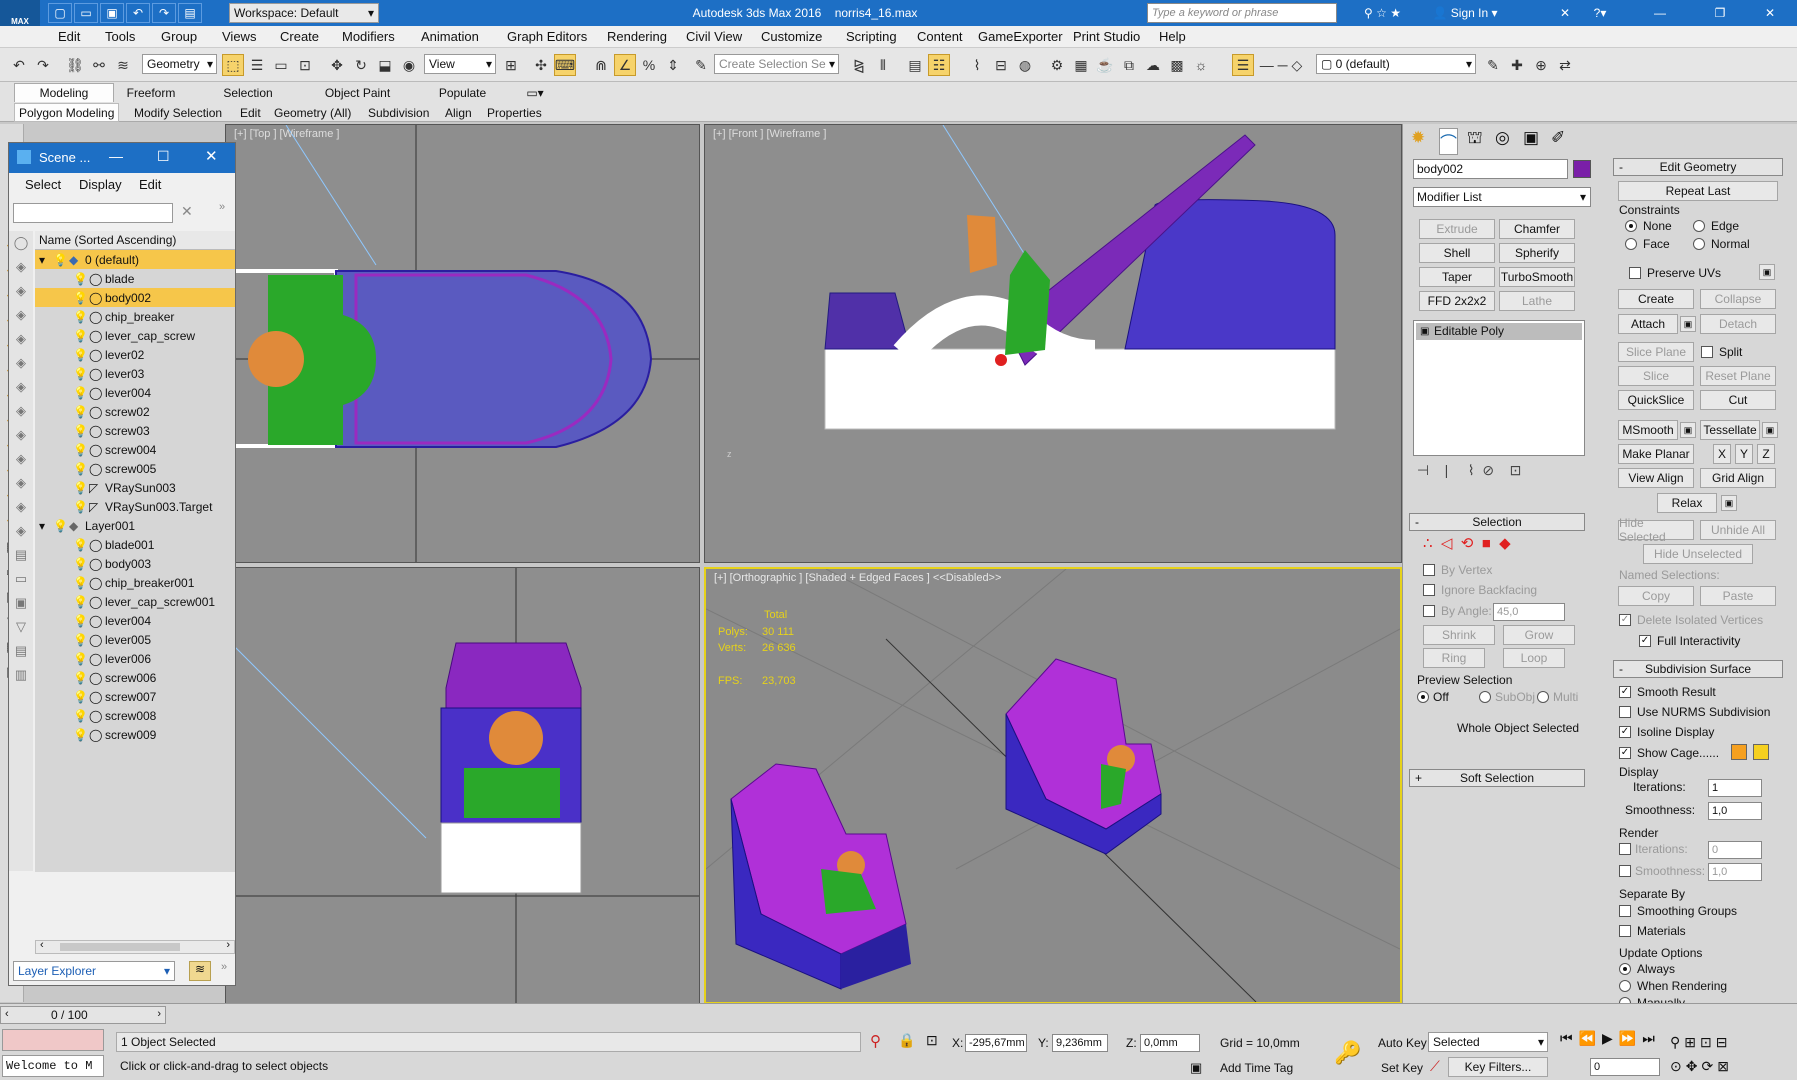  I want to click on spherify-button: Spherify, so click(1537, 253).